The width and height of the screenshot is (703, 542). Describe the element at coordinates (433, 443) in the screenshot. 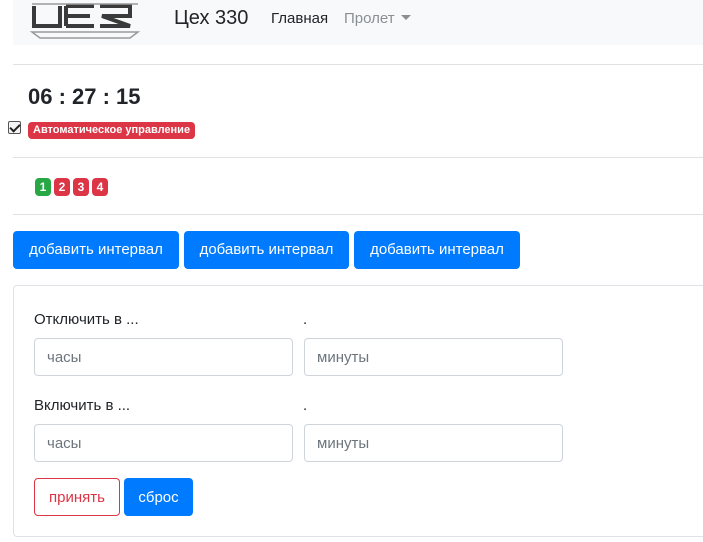

I see `on-minutes-input` at that location.